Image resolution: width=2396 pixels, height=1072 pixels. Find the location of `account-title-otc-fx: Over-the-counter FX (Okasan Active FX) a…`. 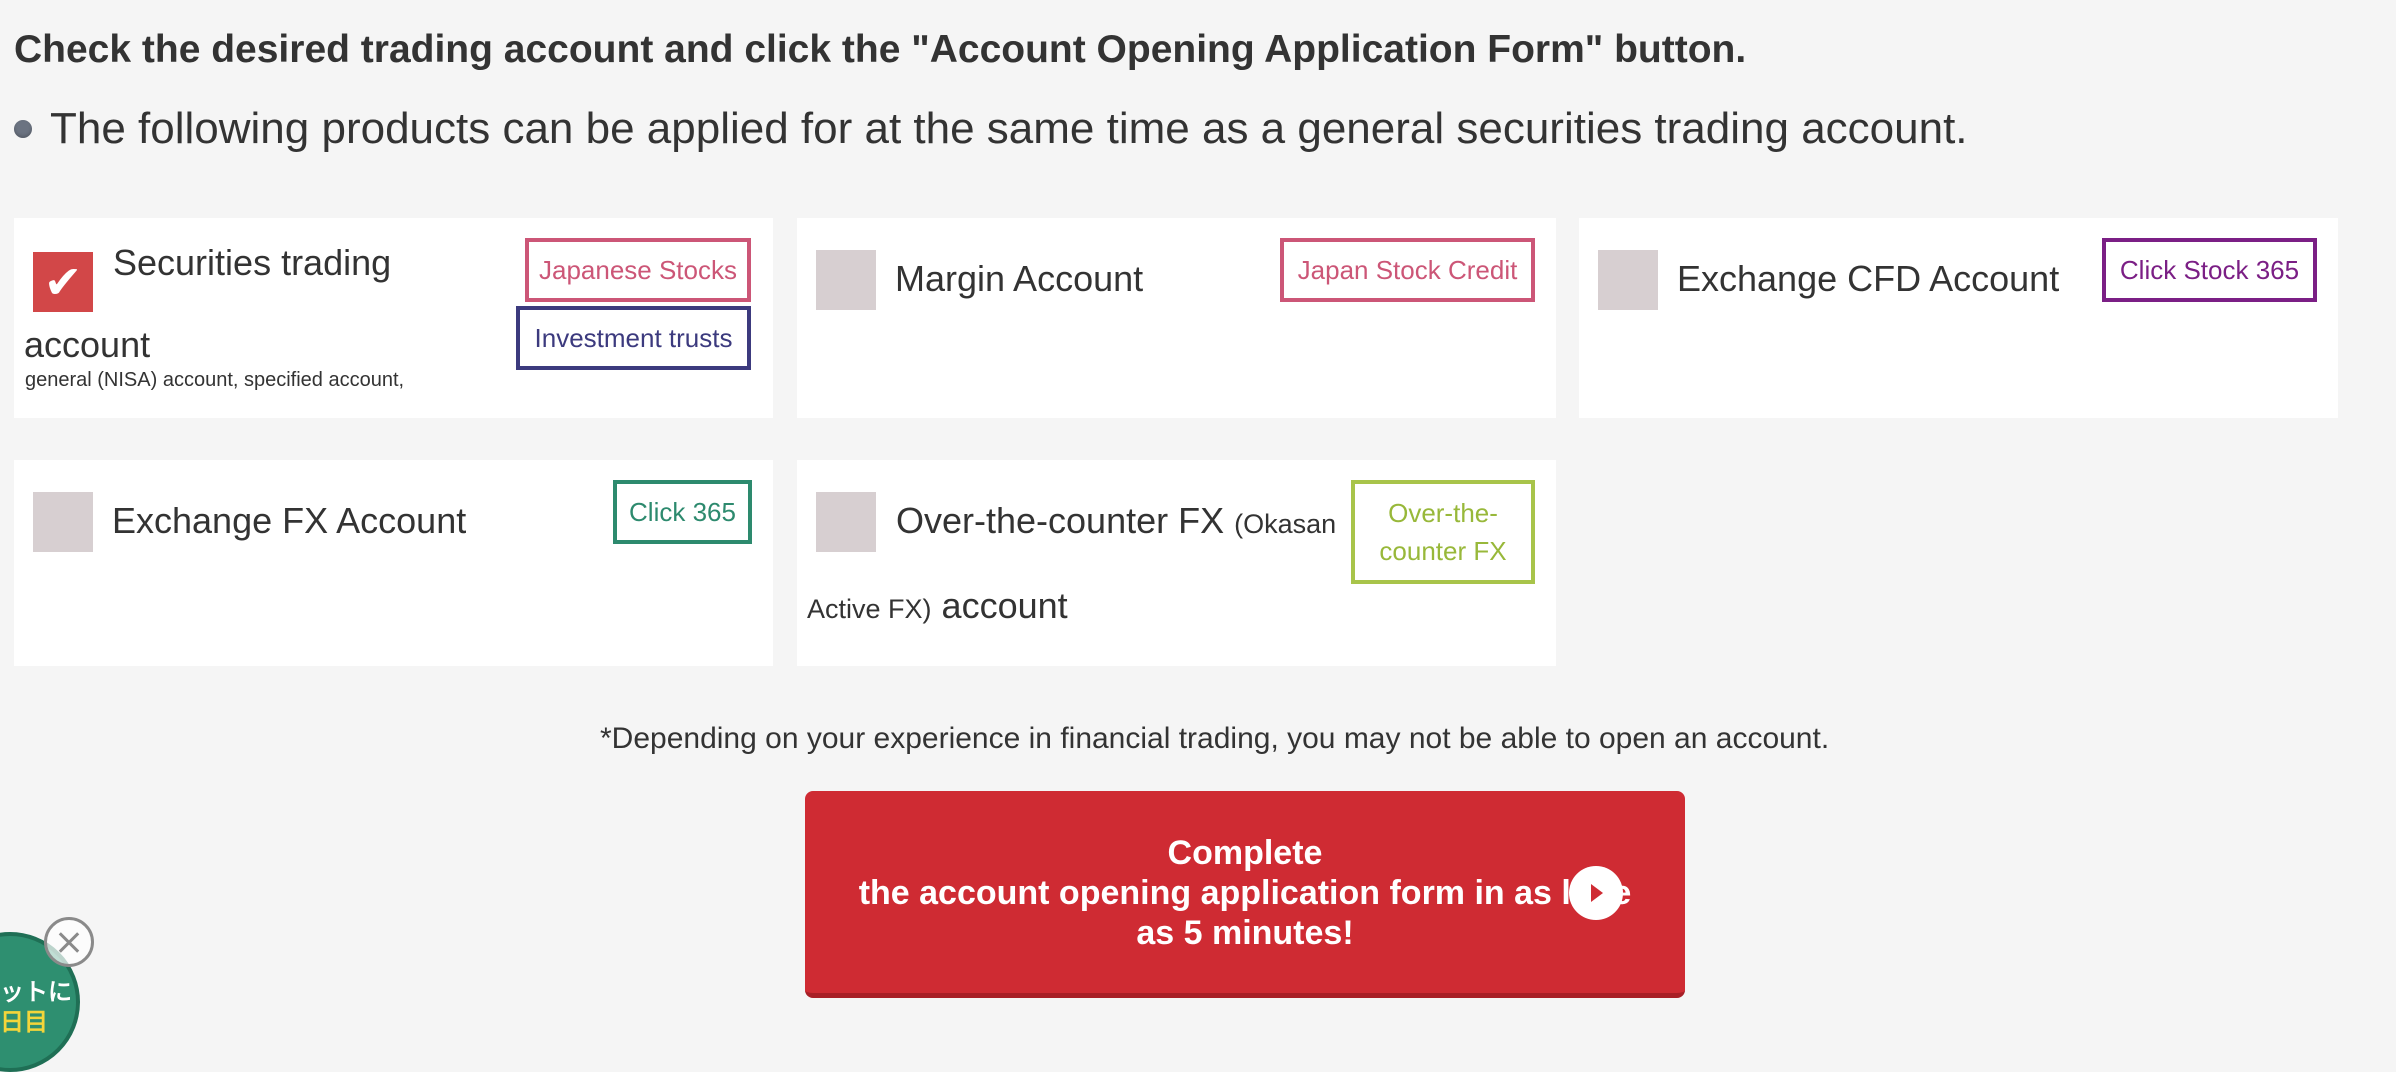

account-title-otc-fx: Over-the-counter FX (Okasan Active FX) a… is located at coordinates (1077, 565).